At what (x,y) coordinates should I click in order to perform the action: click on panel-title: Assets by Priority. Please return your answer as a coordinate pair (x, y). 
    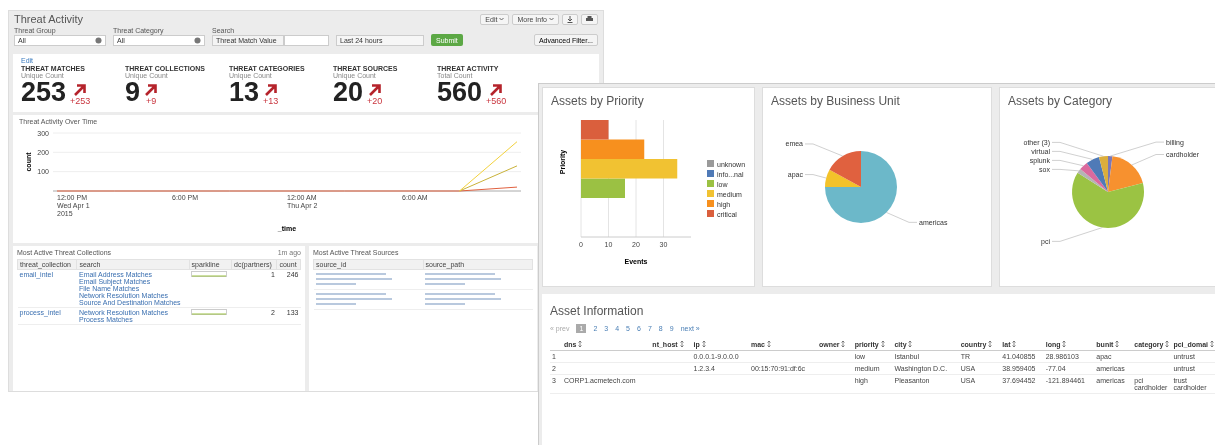
    Looking at the image, I should click on (598, 101).